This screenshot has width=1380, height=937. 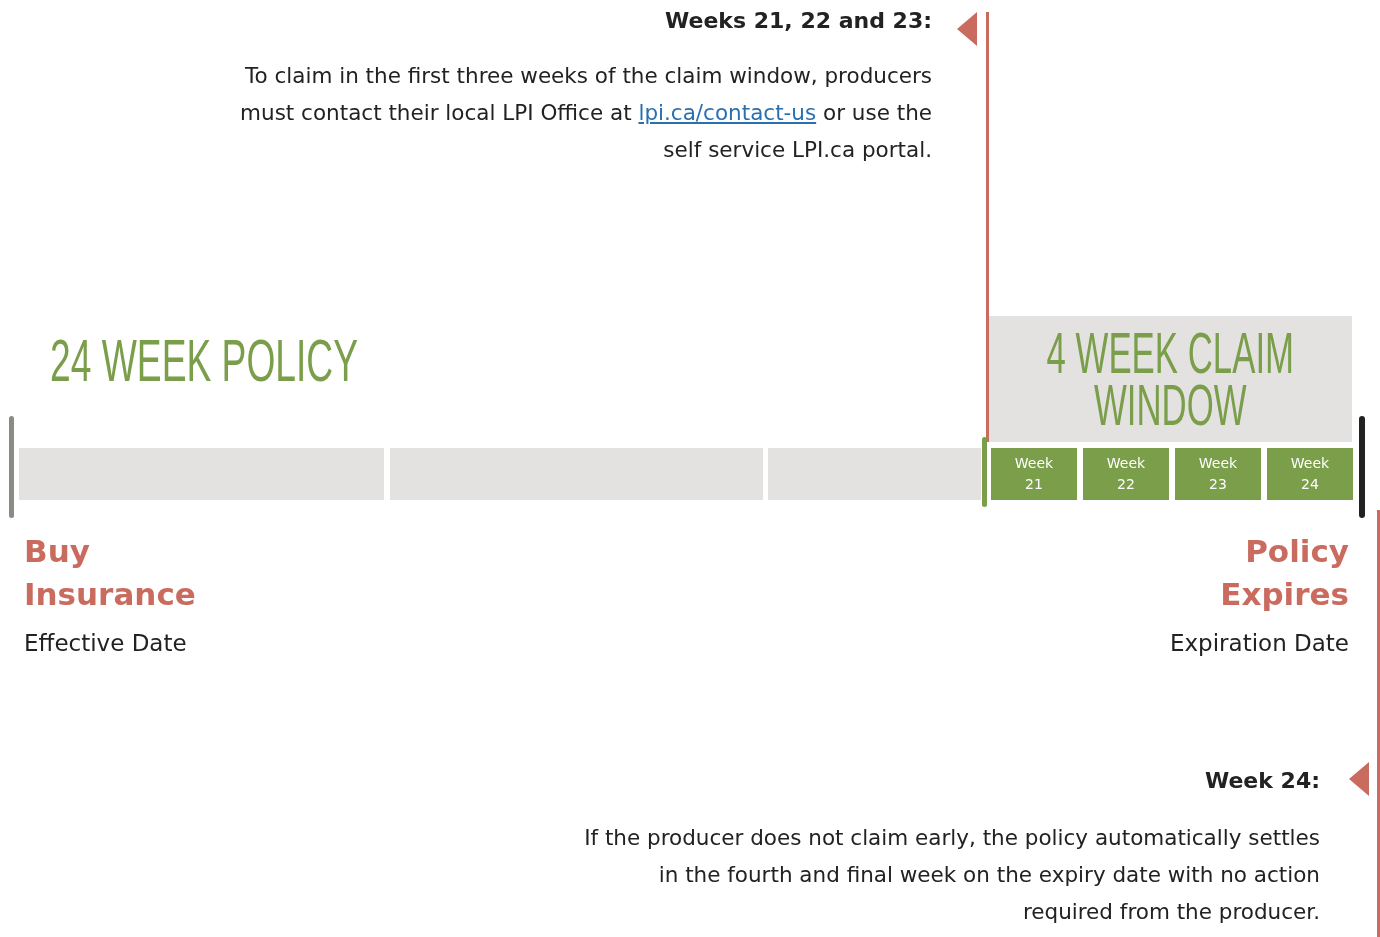 What do you see at coordinates (1259, 643) in the screenshot?
I see `end-subtitle: Expiration Date` at bounding box center [1259, 643].